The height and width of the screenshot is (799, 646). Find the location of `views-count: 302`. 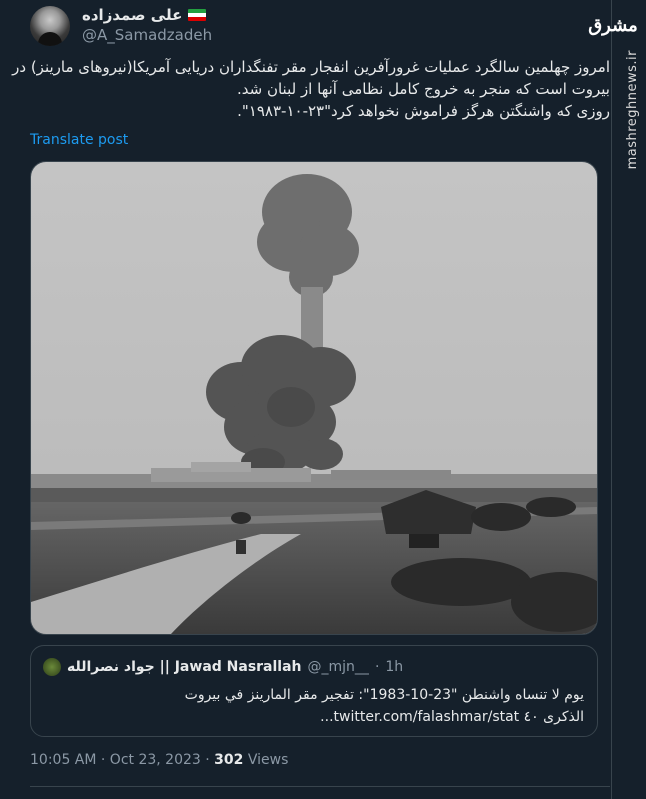

views-count: 302 is located at coordinates (229, 760).